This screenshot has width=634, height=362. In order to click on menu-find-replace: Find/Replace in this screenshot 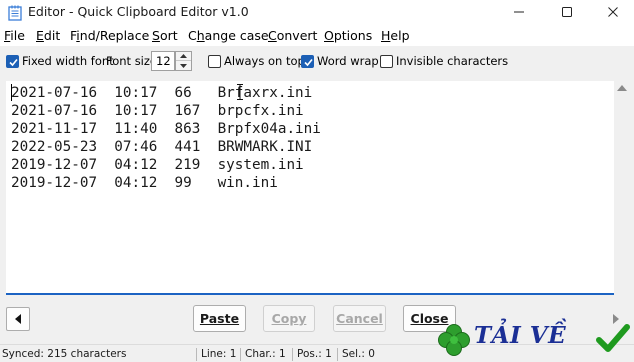, I will do `click(109, 35)`.